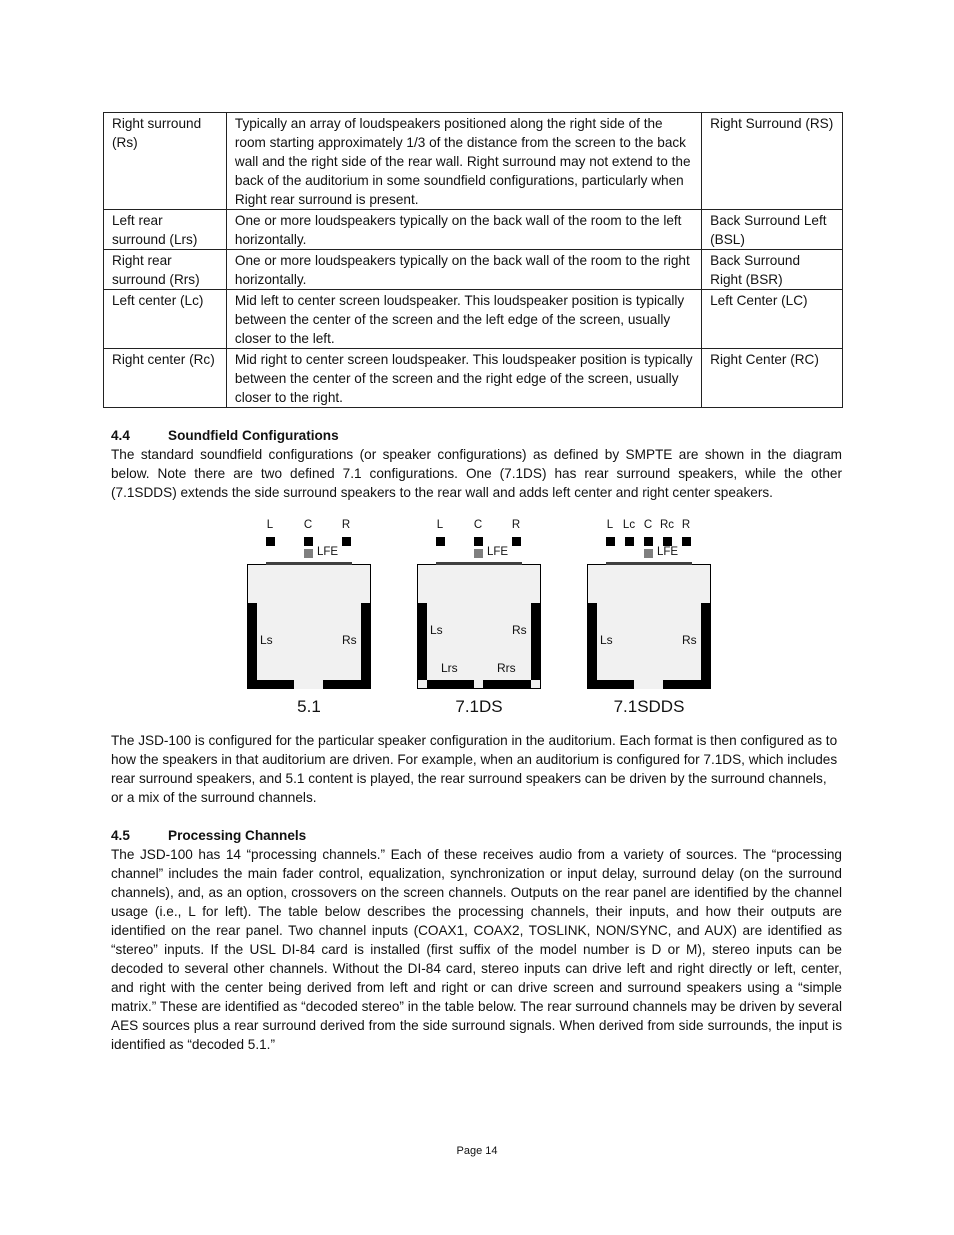 The height and width of the screenshot is (1235, 954). I want to click on smpte-name-cell: Back Surround Left (BSL), so click(772, 229).